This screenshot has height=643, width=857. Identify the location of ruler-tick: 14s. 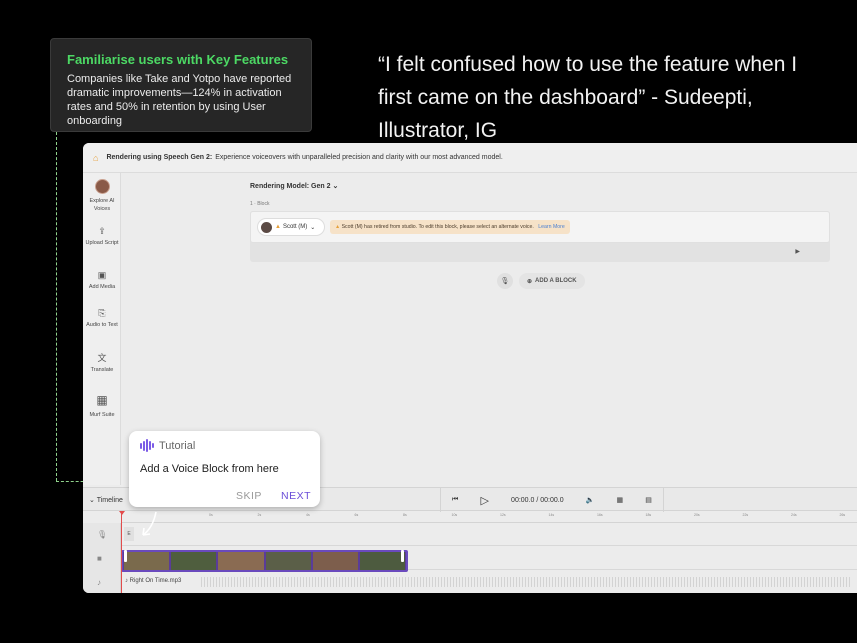
(551, 515).